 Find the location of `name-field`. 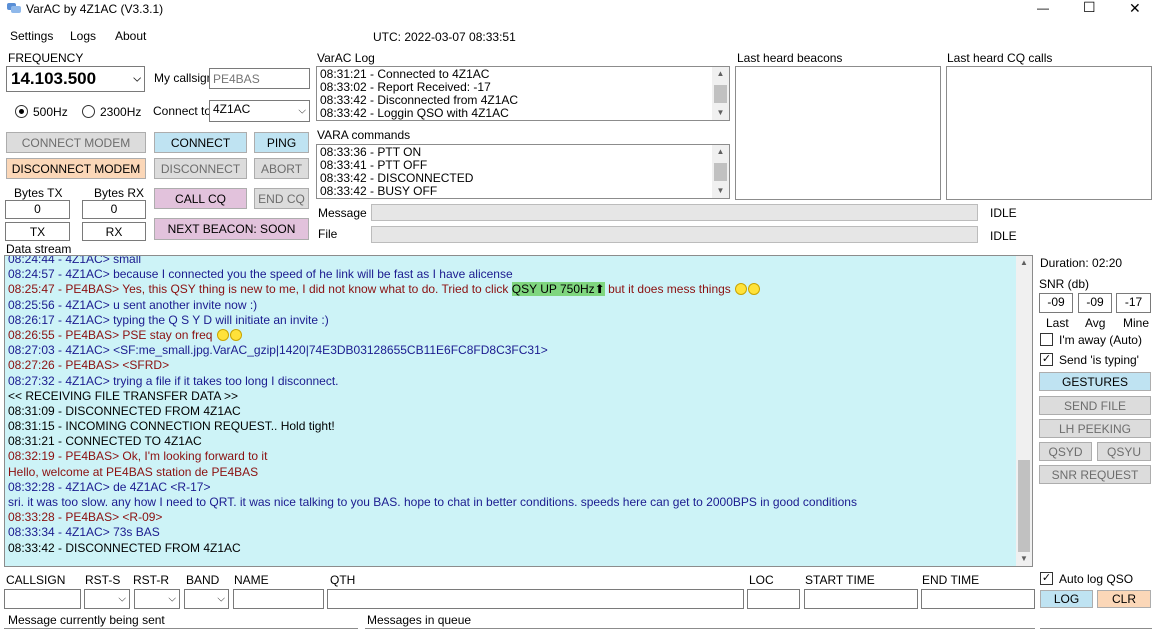

name-field is located at coordinates (278, 599).